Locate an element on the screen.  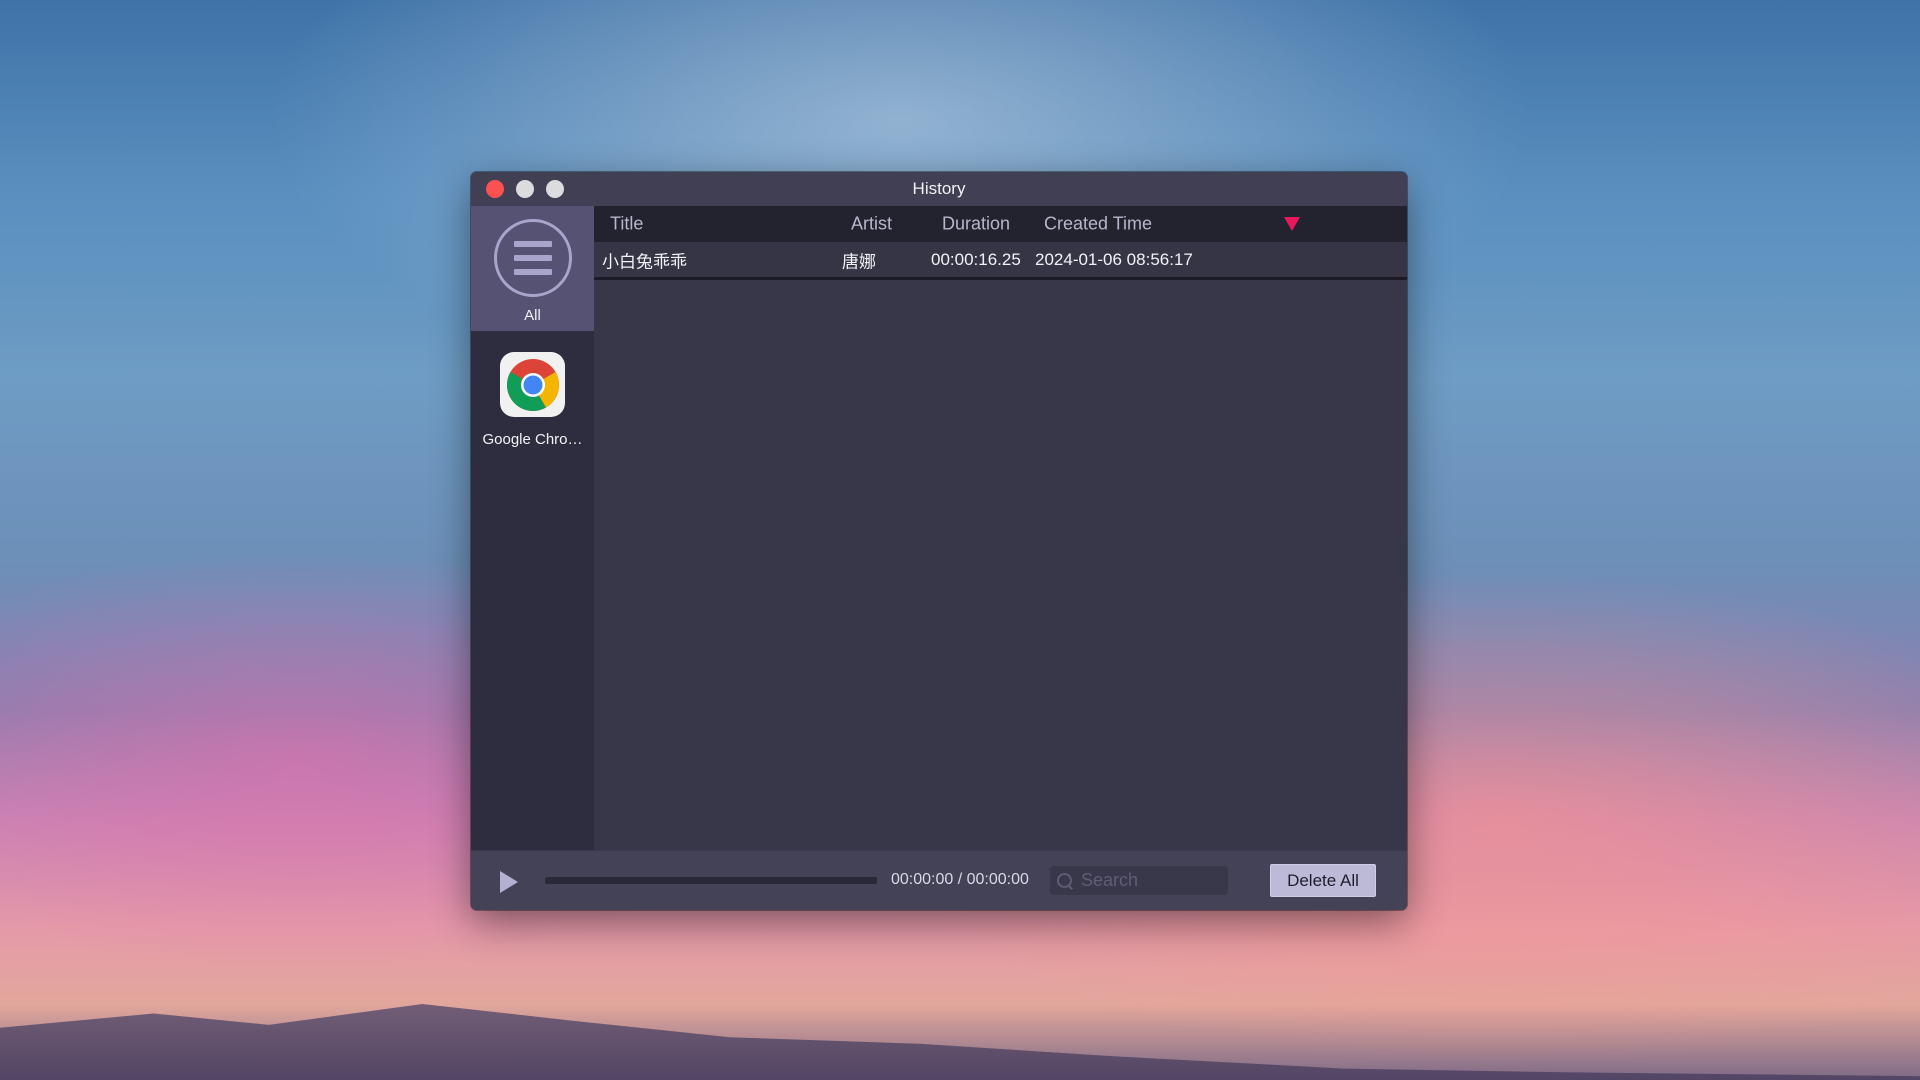
title-bar: History is located at coordinates (939, 189).